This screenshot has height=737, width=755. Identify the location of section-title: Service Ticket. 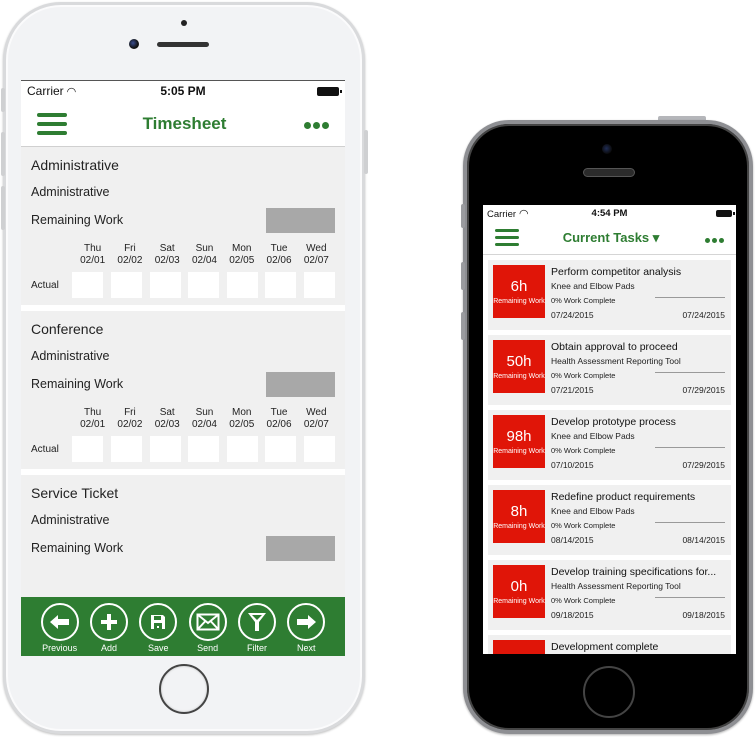
(75, 493).